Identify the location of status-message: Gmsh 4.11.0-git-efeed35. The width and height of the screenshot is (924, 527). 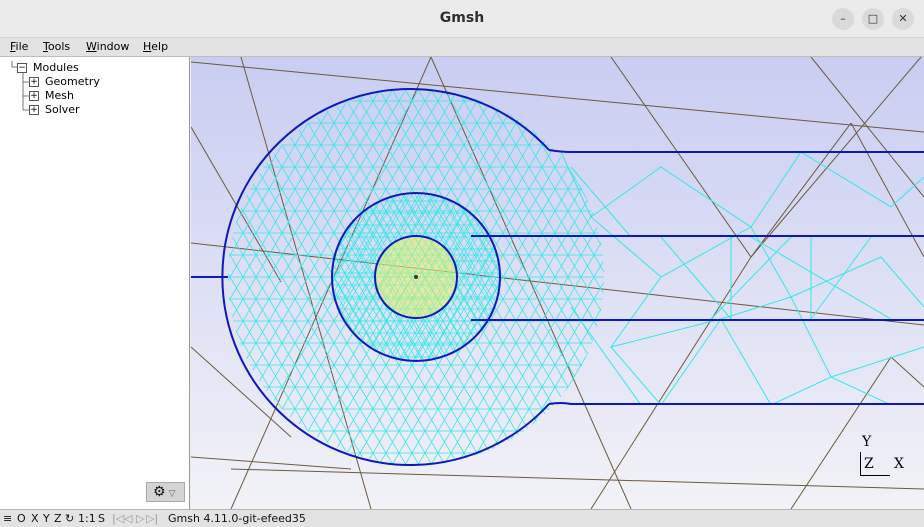
(237, 518).